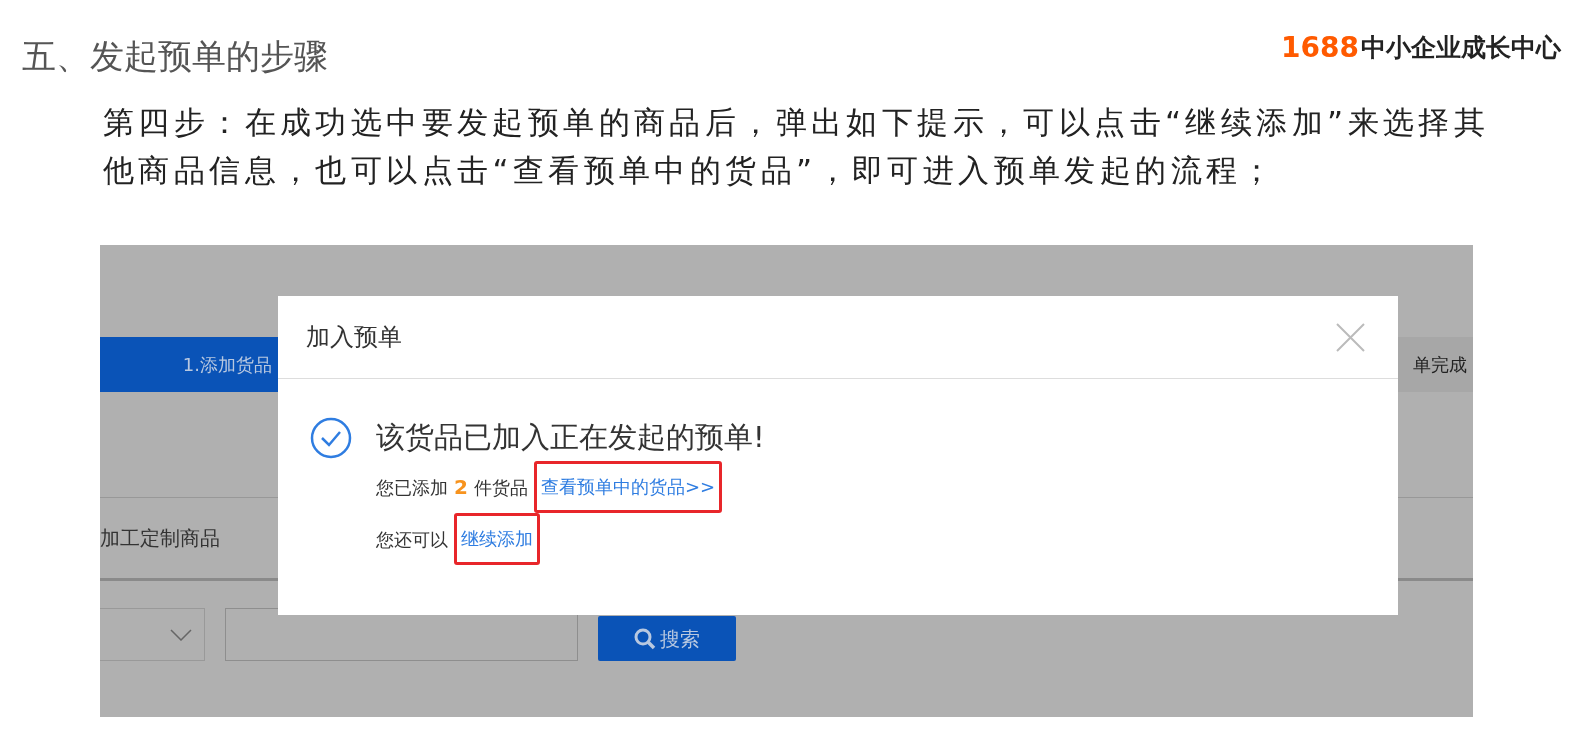 The width and height of the screenshot is (1589, 754). I want to click on check-circle-icon, so click(331, 438).